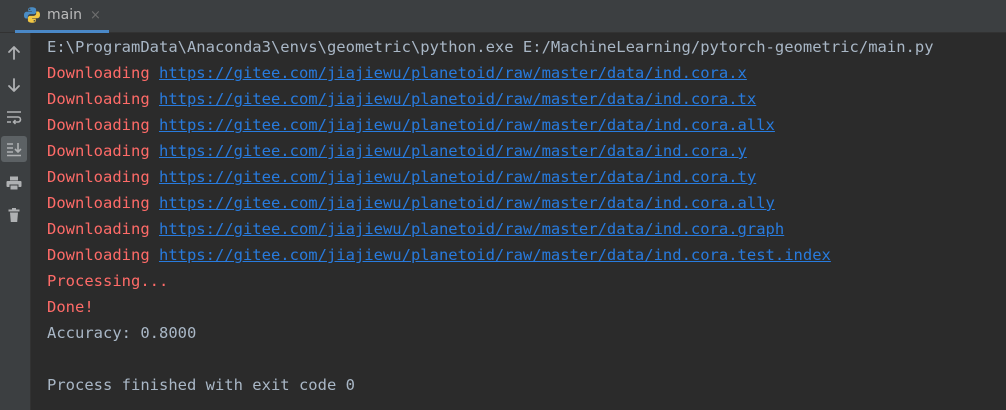  I want to click on console-toolbar, so click(15, 221).